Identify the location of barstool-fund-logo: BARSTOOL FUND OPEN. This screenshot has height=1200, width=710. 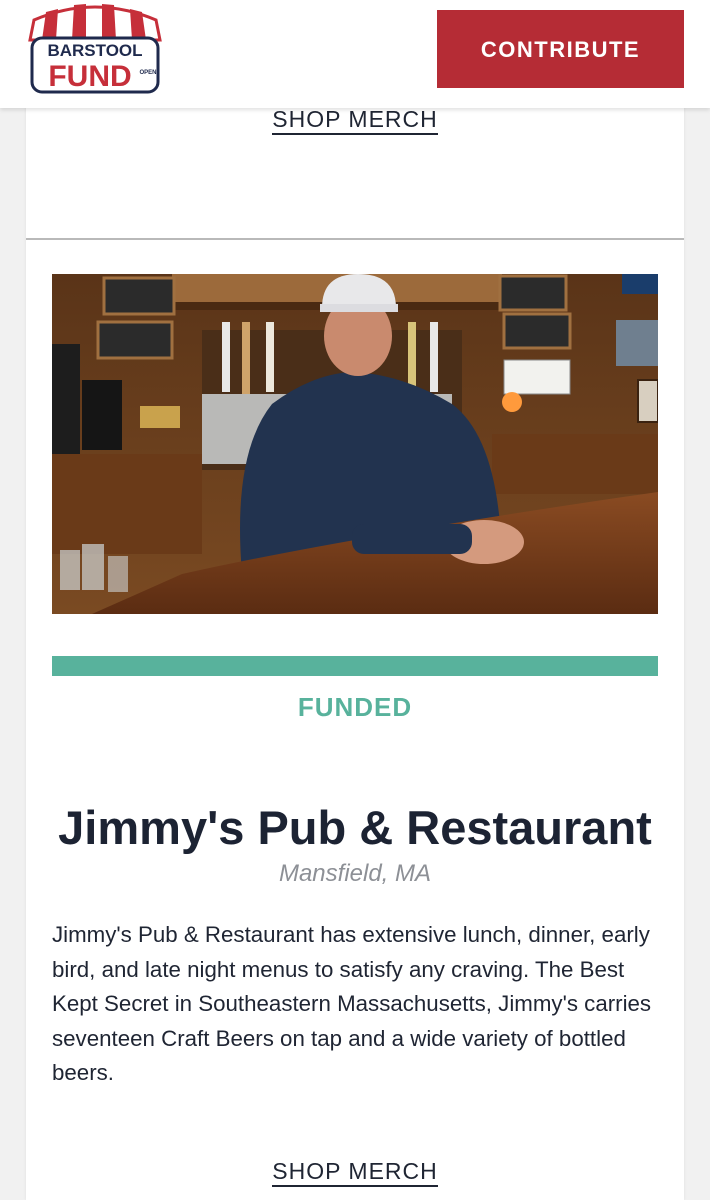
(95, 48).